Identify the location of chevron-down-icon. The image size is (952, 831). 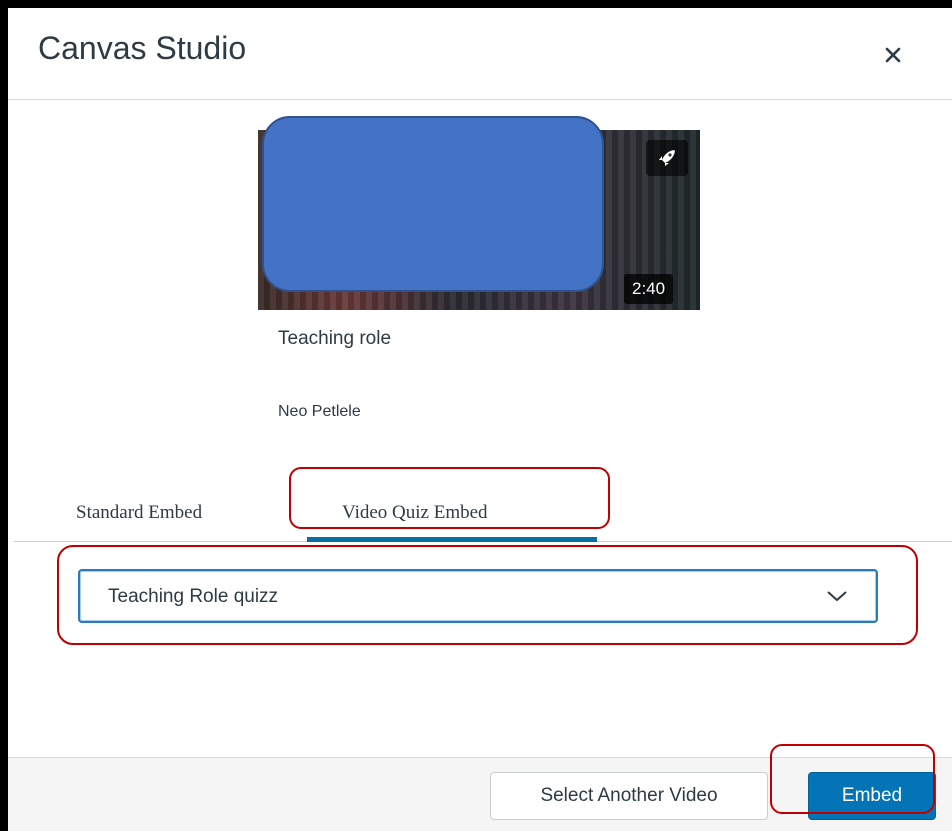
(837, 596).